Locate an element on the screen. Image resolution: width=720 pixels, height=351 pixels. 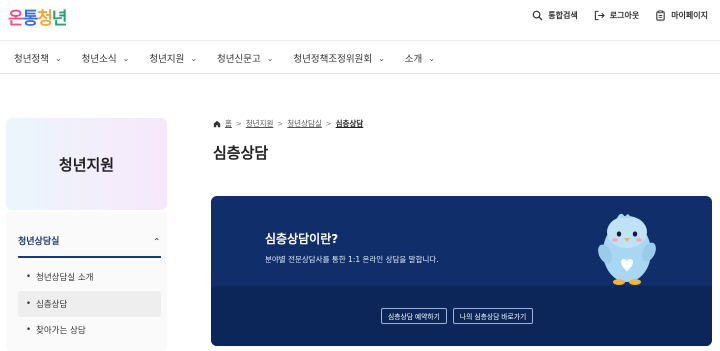
utility-menu: 통합검색 로그아웃 마이페이지 is located at coordinates (620, 15).